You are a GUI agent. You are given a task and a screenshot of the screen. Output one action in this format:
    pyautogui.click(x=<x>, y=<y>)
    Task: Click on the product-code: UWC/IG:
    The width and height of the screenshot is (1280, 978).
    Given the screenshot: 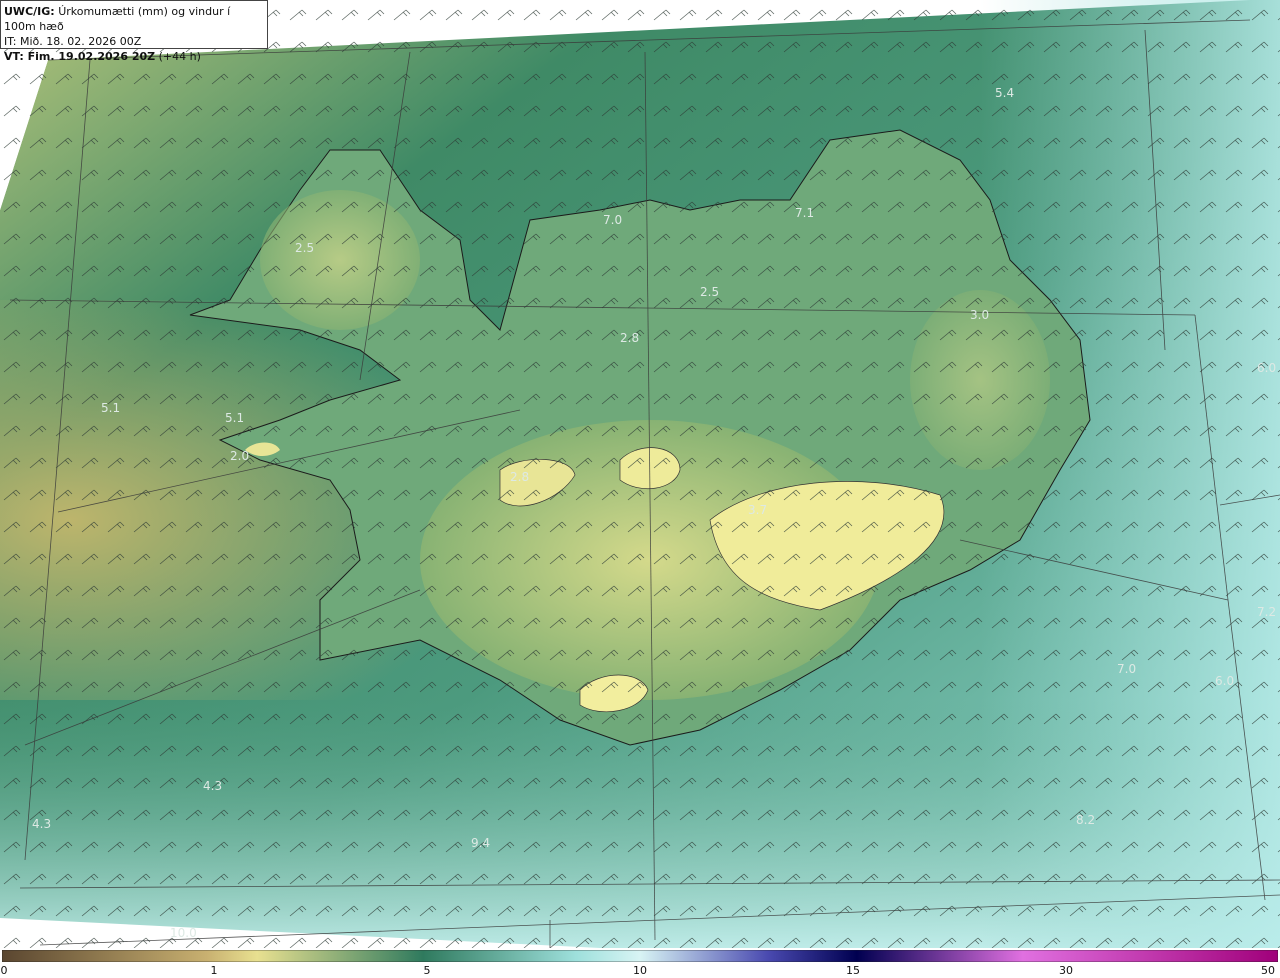 What is the action you would take?
    pyautogui.click(x=29, y=11)
    